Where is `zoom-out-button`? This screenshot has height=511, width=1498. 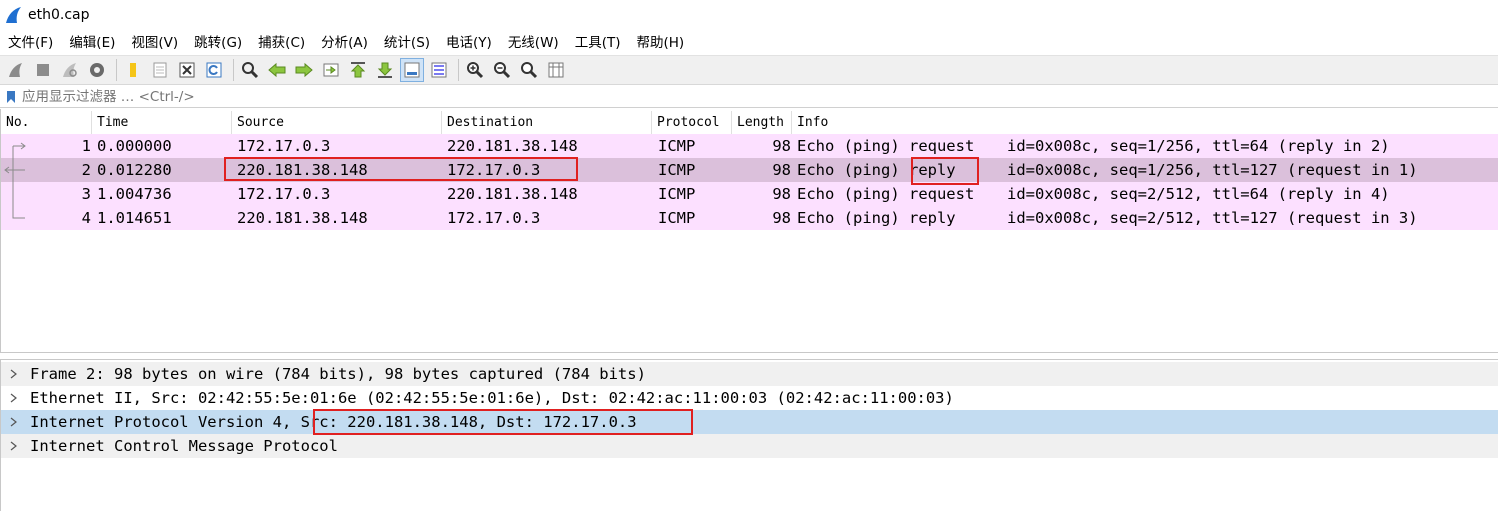
zoom-out-button is located at coordinates (502, 70).